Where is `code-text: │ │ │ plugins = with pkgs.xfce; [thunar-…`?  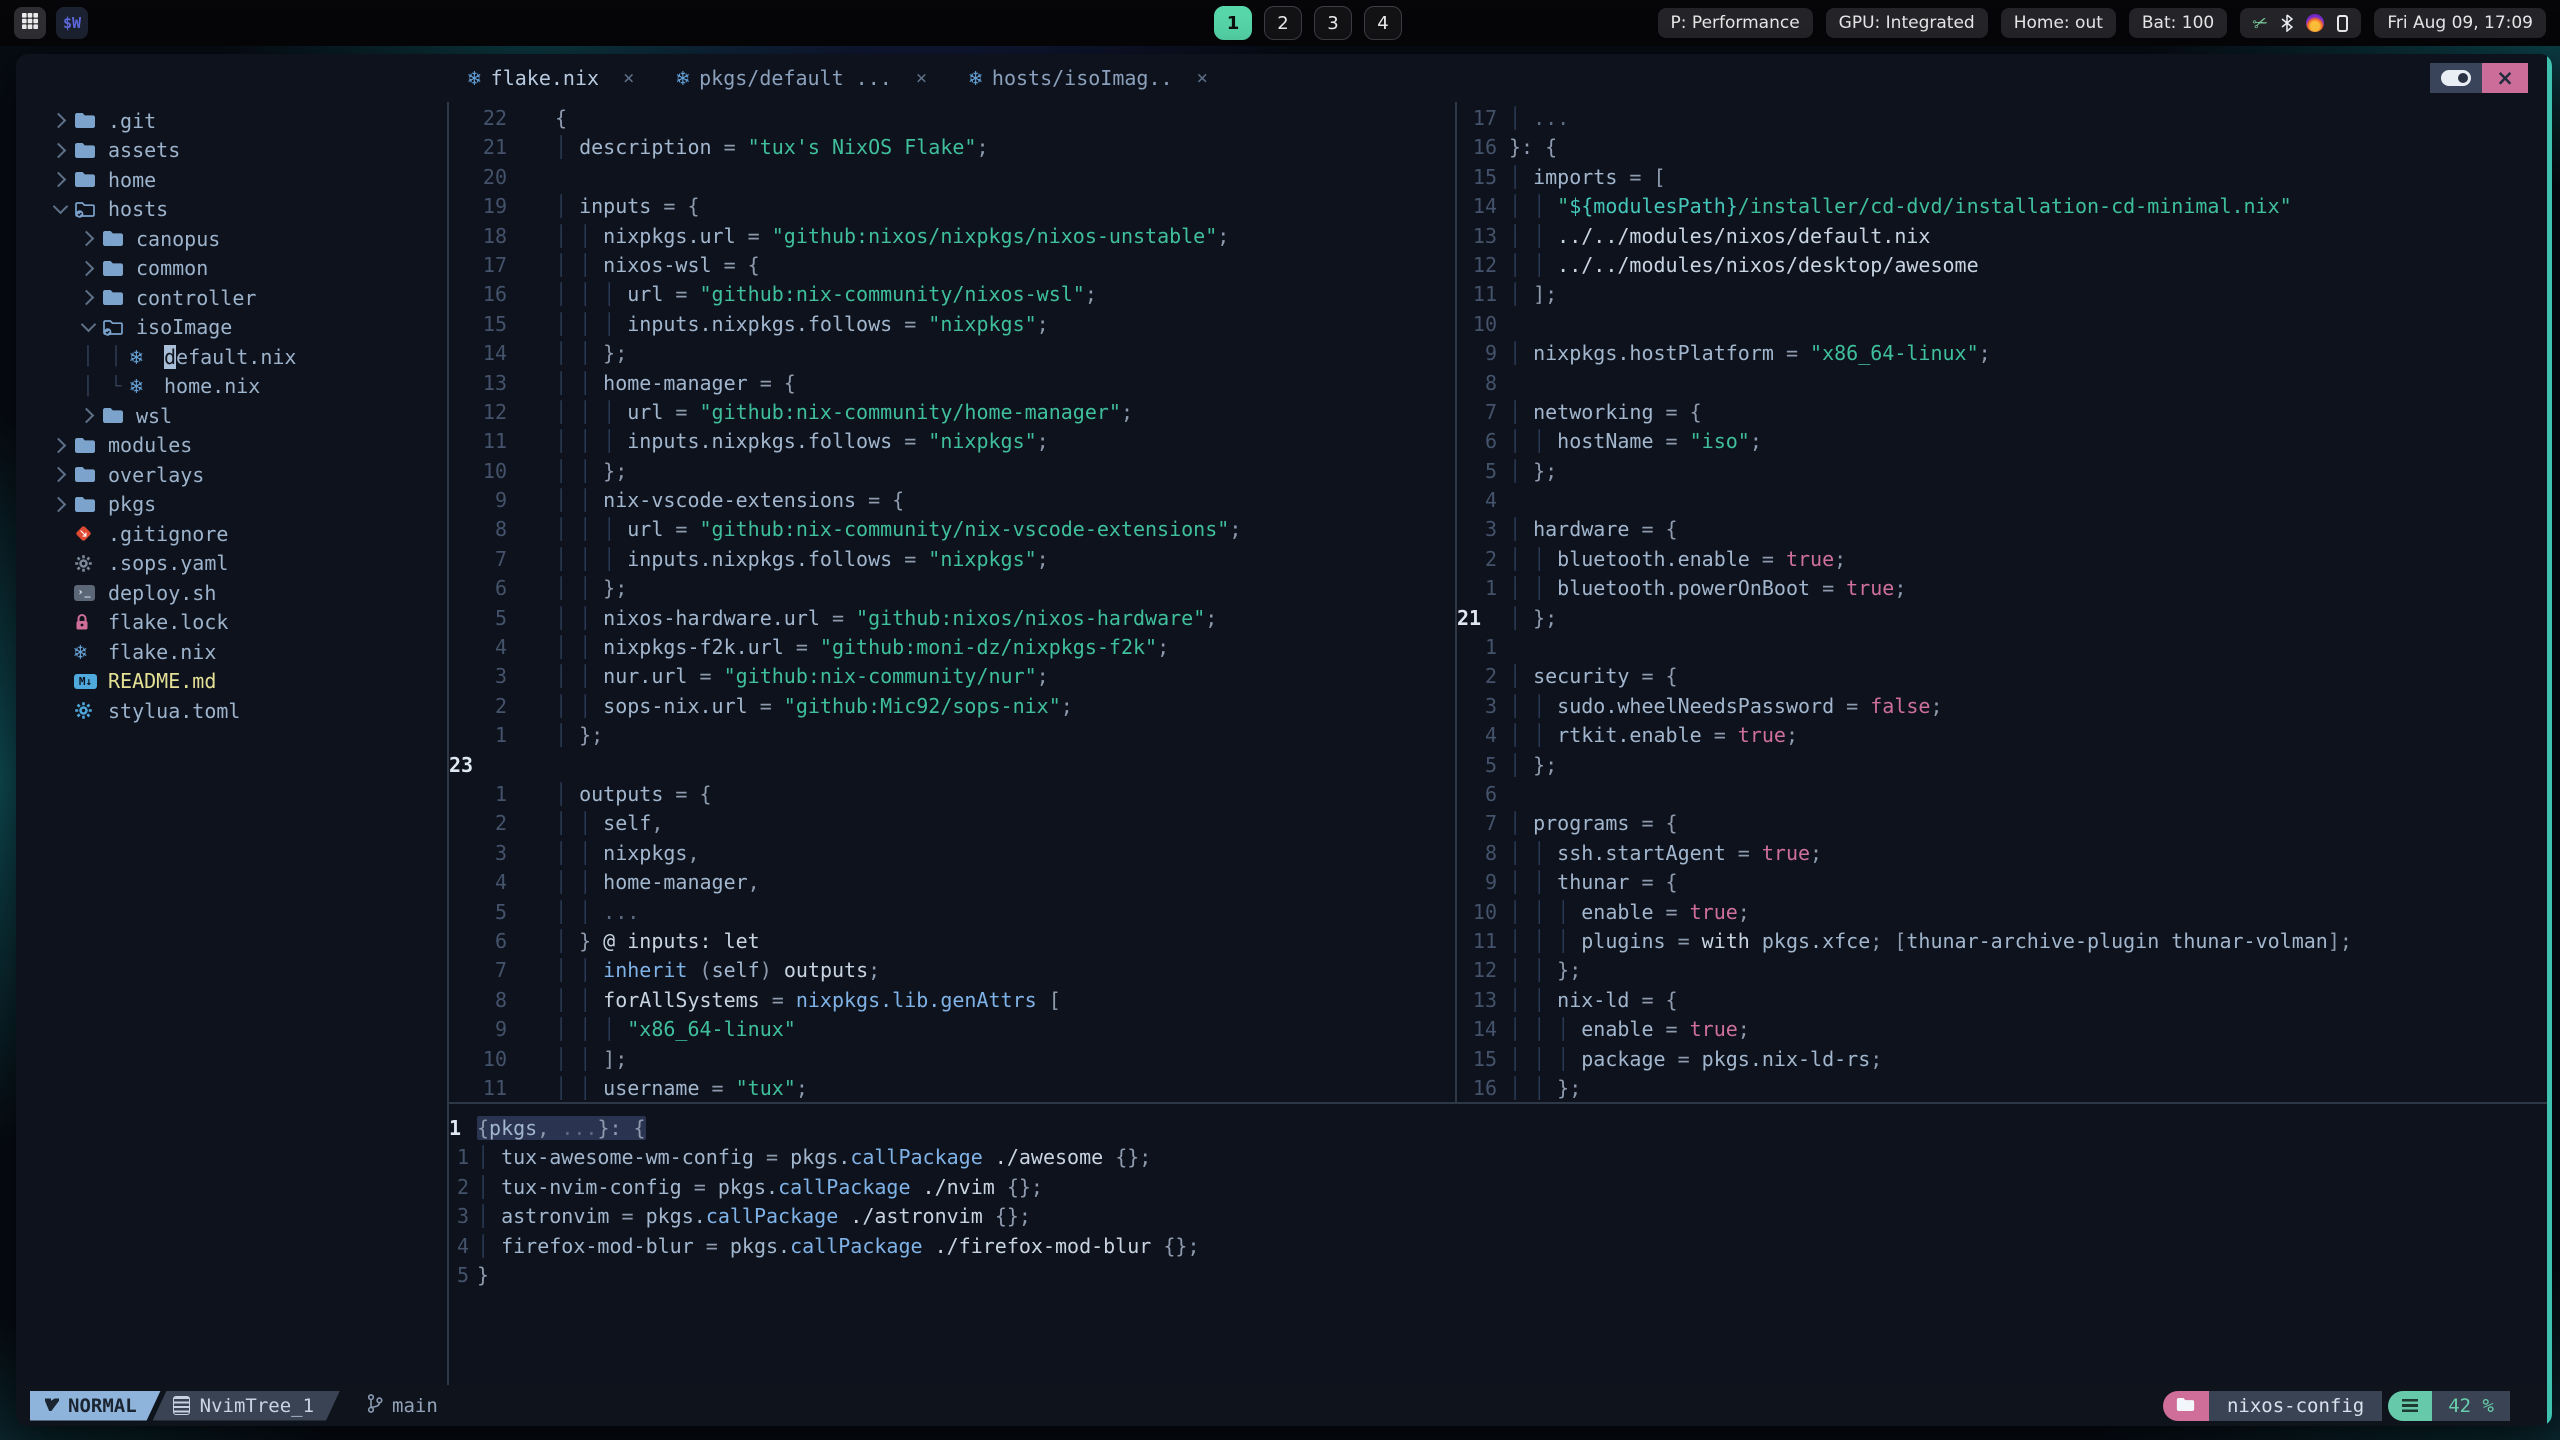 code-text: │ │ │ plugins = with pkgs.xfce; [thunar-… is located at coordinates (1930, 940).